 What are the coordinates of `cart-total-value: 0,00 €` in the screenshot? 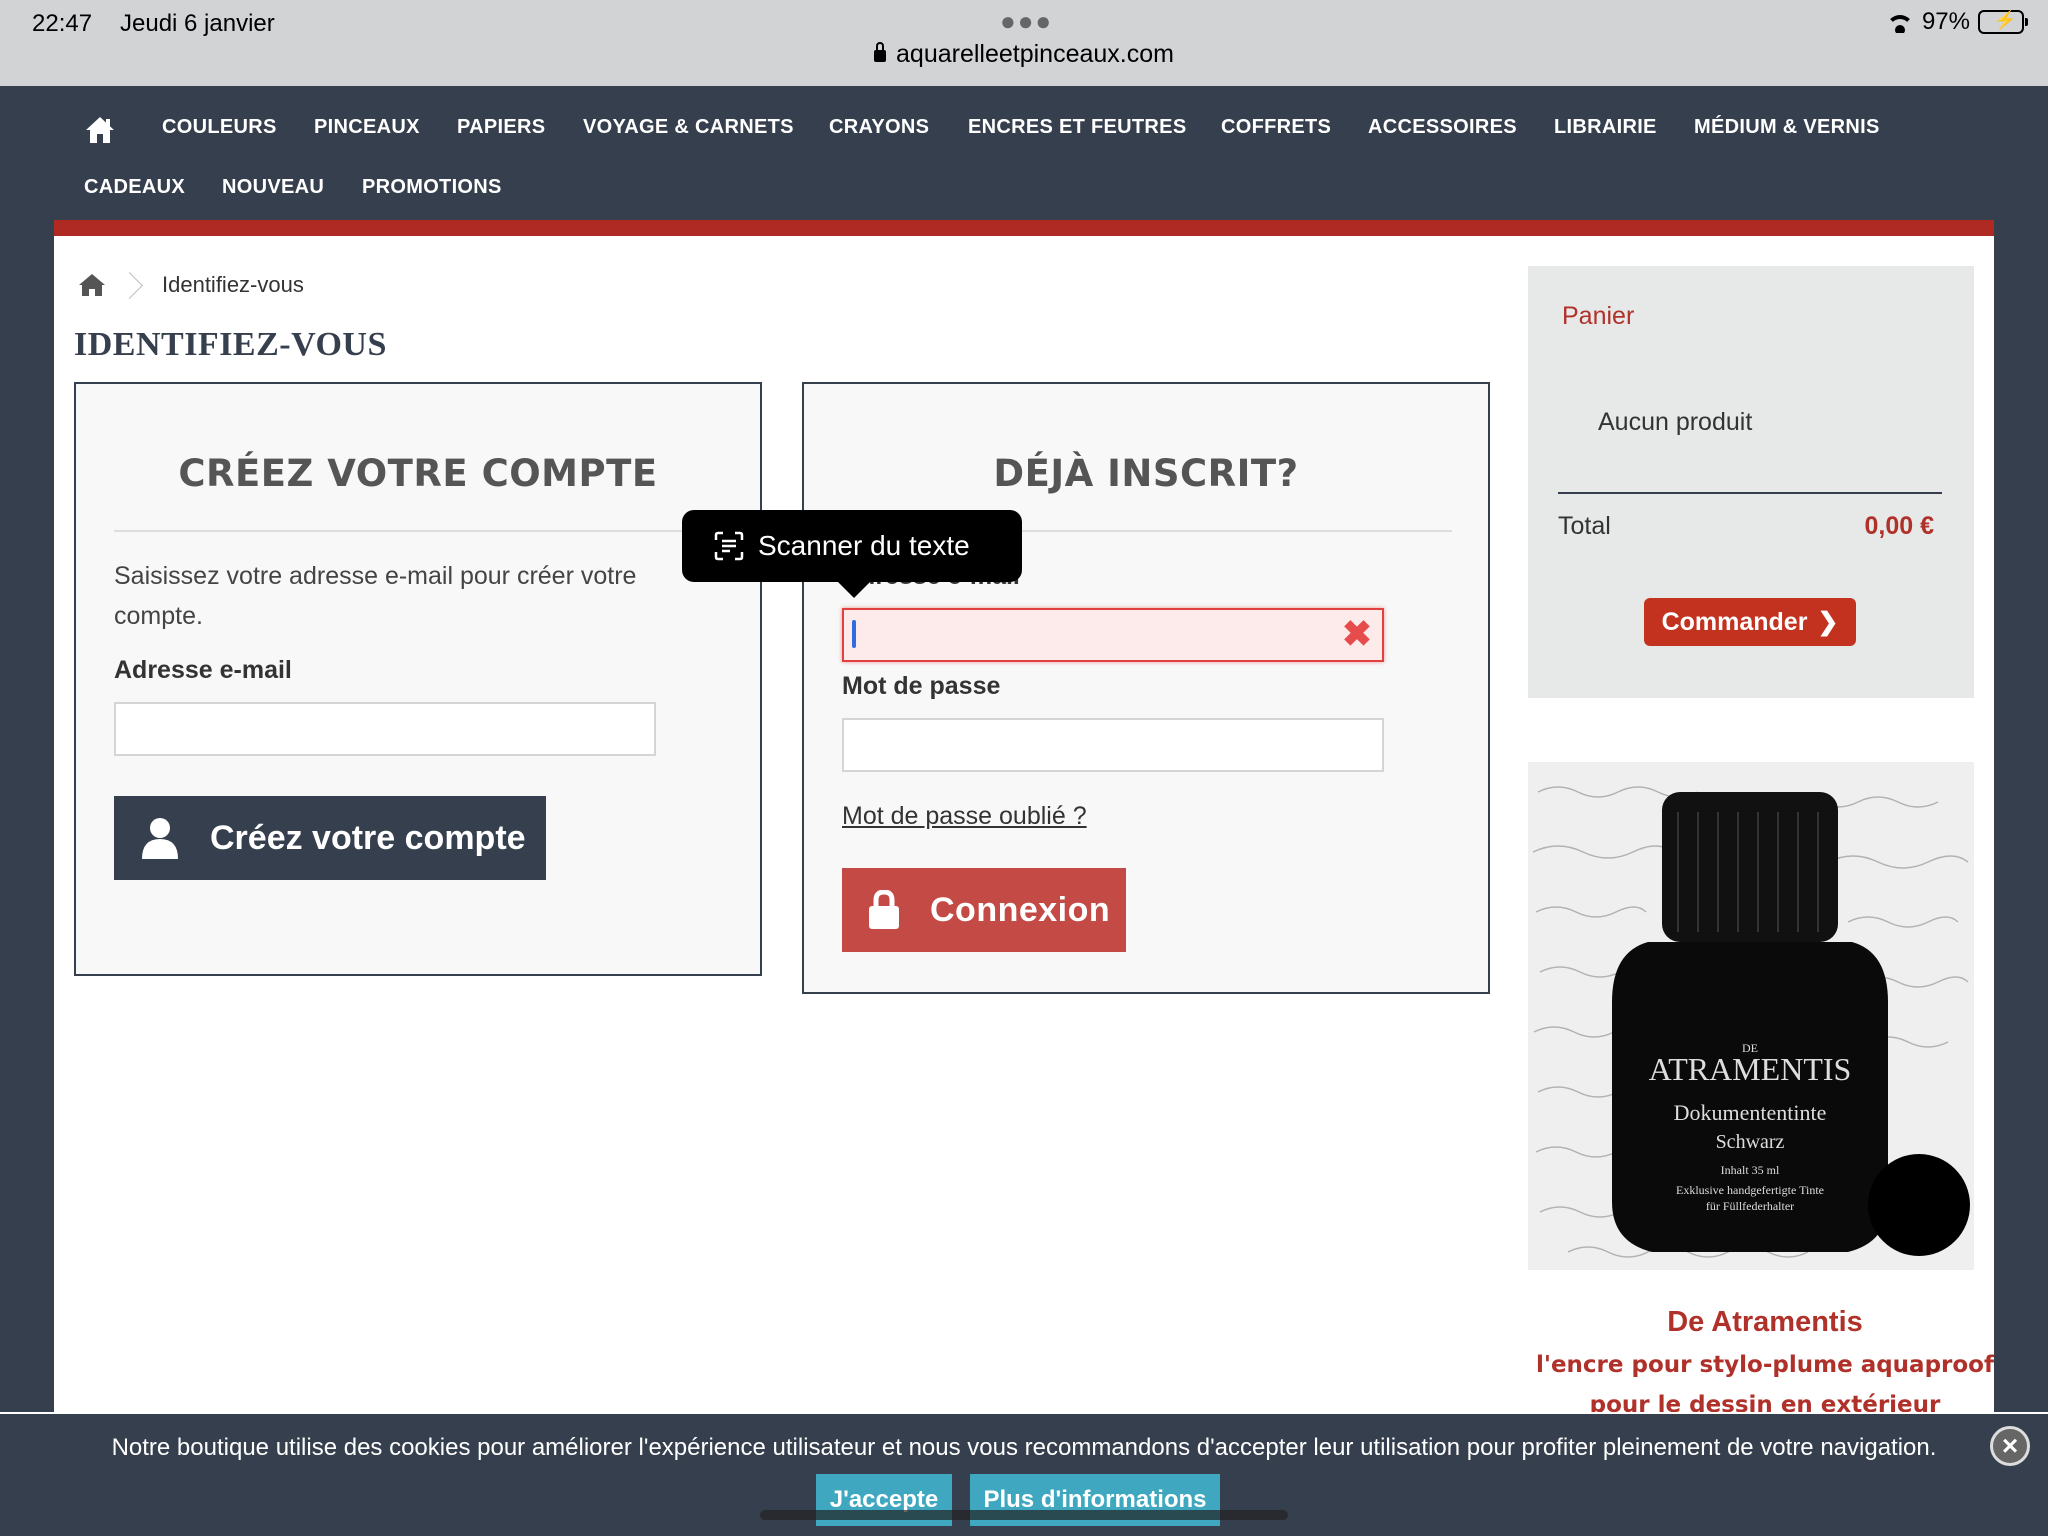 It's located at (1899, 526).